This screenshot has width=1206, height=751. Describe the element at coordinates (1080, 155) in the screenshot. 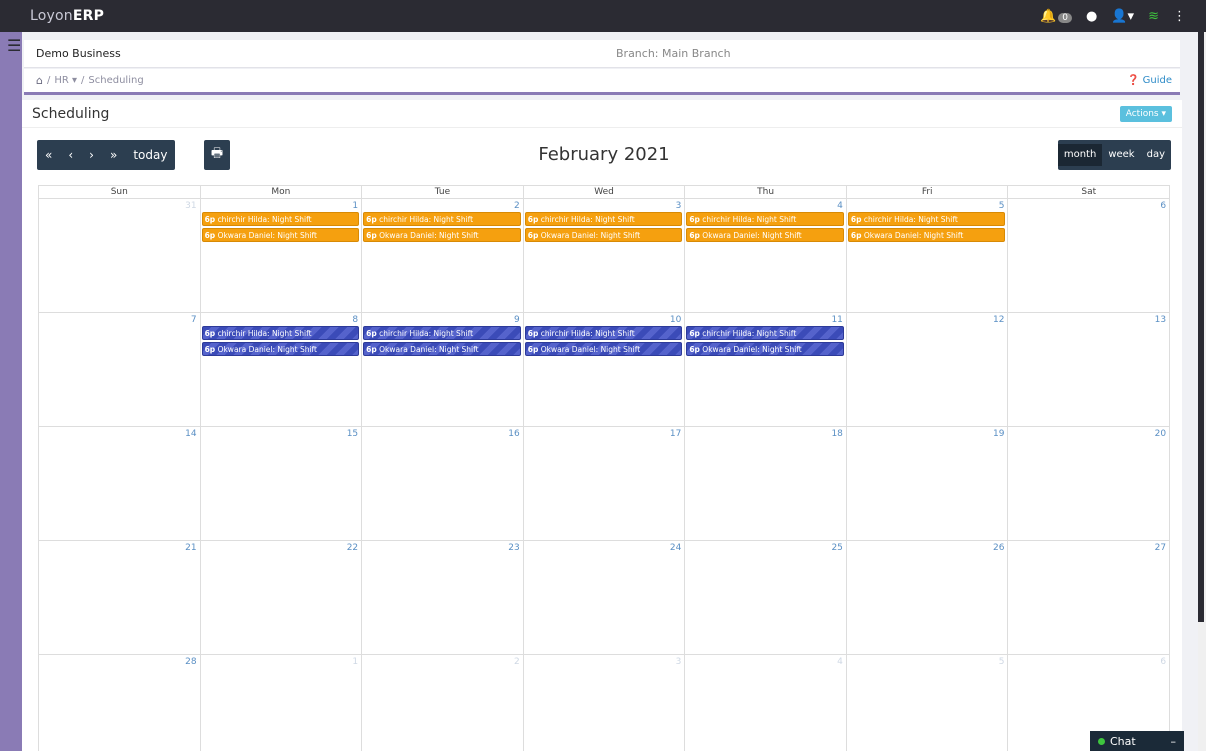

I see `month-view-button: month` at that location.